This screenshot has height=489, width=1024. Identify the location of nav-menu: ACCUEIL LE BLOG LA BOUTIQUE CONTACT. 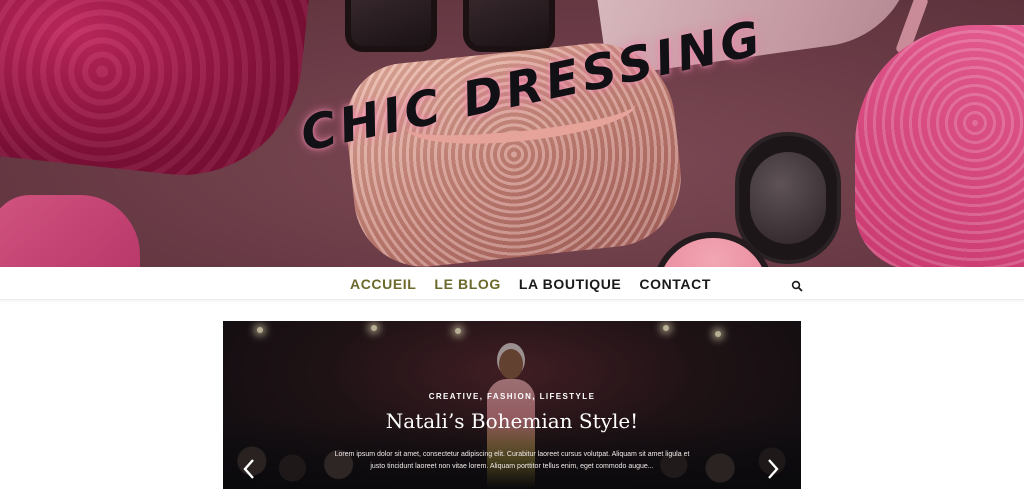
(530, 283).